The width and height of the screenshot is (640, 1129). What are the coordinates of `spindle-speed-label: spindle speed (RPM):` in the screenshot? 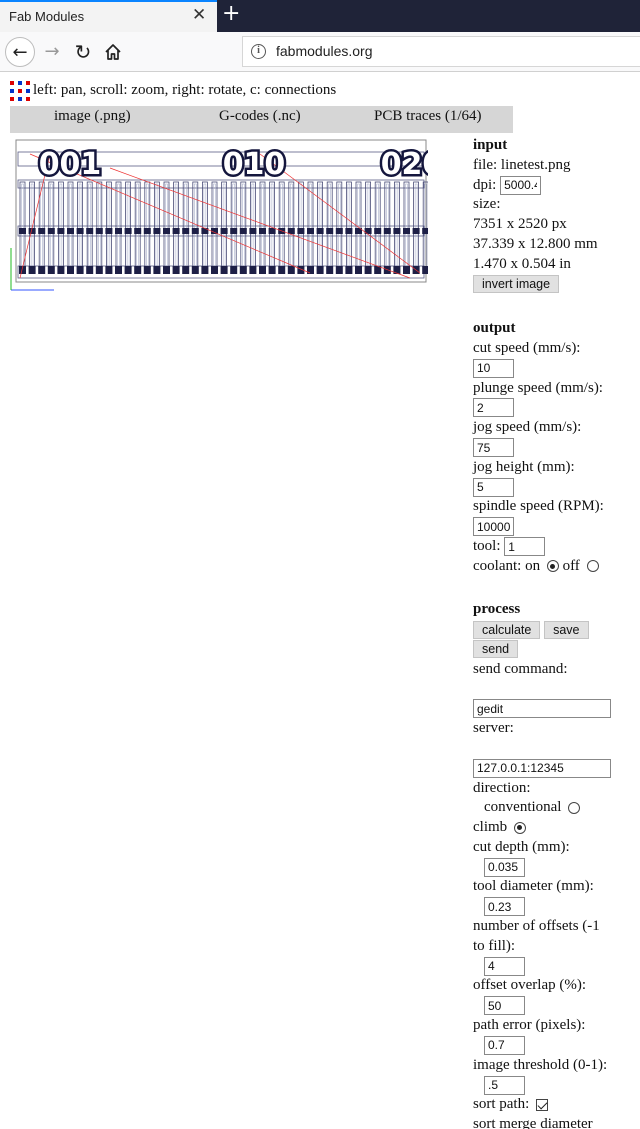 It's located at (538, 506).